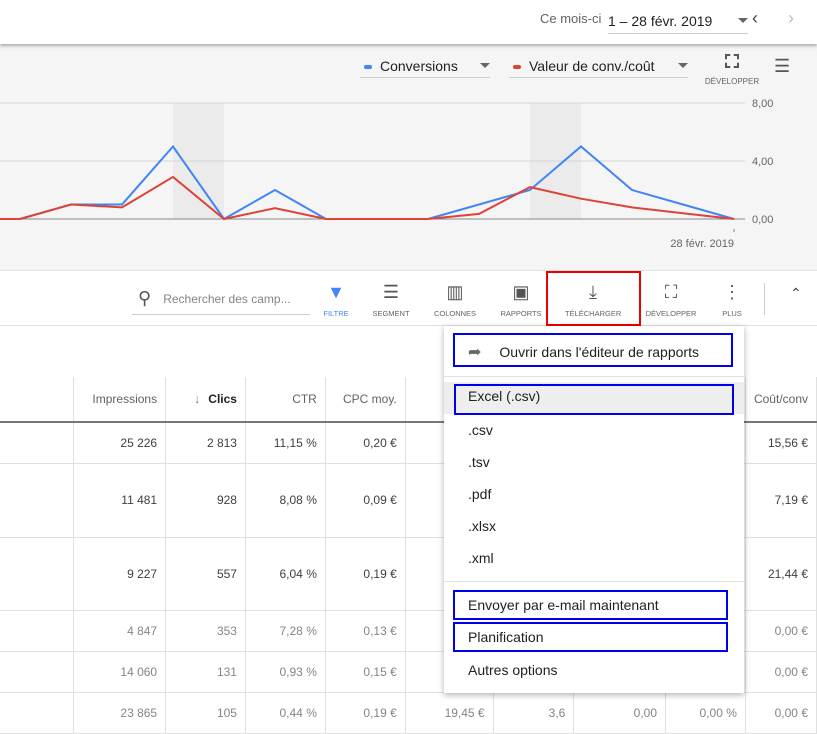 Image resolution: width=817 pixels, height=734 pixels. I want to click on table-cell: 2 813, so click(206, 442).